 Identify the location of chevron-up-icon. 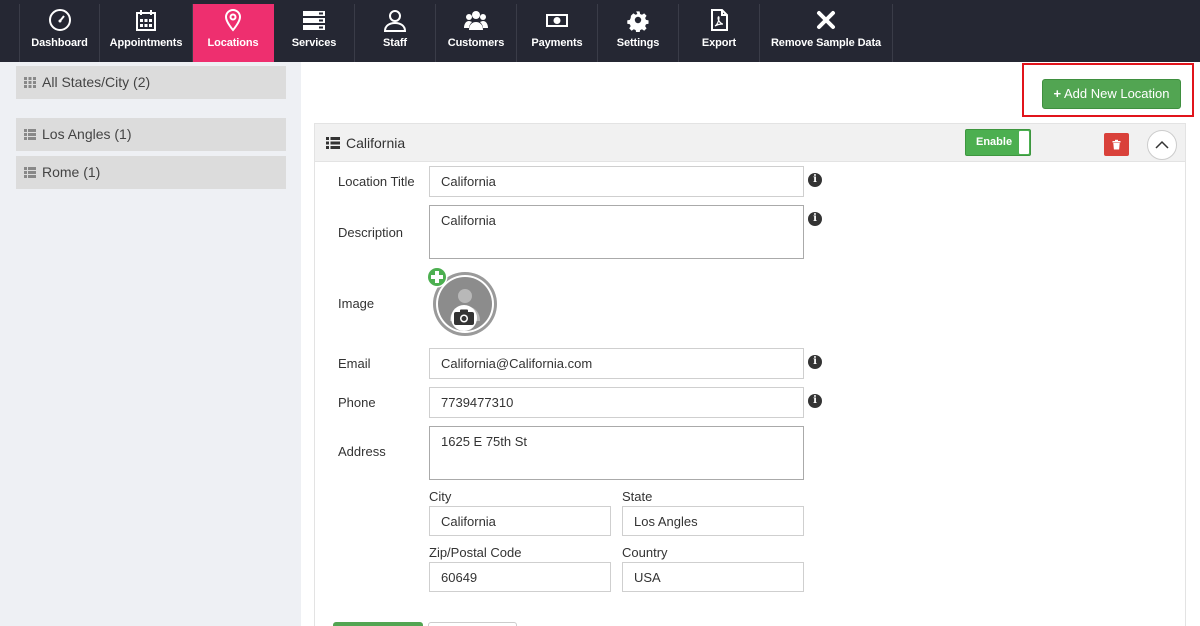
(1162, 144).